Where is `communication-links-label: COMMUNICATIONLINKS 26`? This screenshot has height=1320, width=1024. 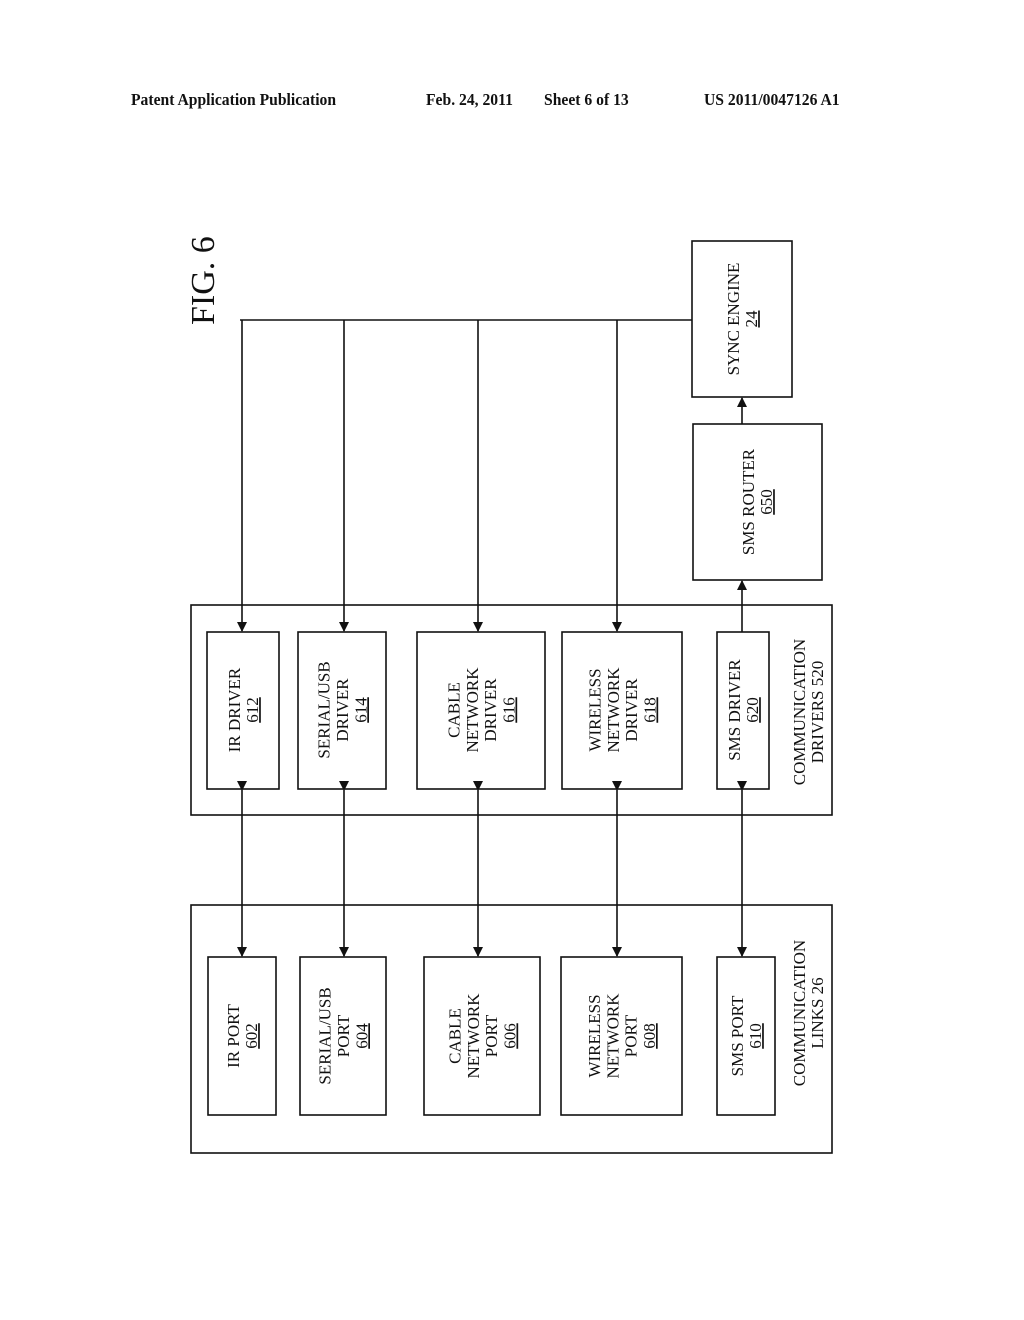 communication-links-label: COMMUNICATIONLINKS 26 is located at coordinates (808, 1013).